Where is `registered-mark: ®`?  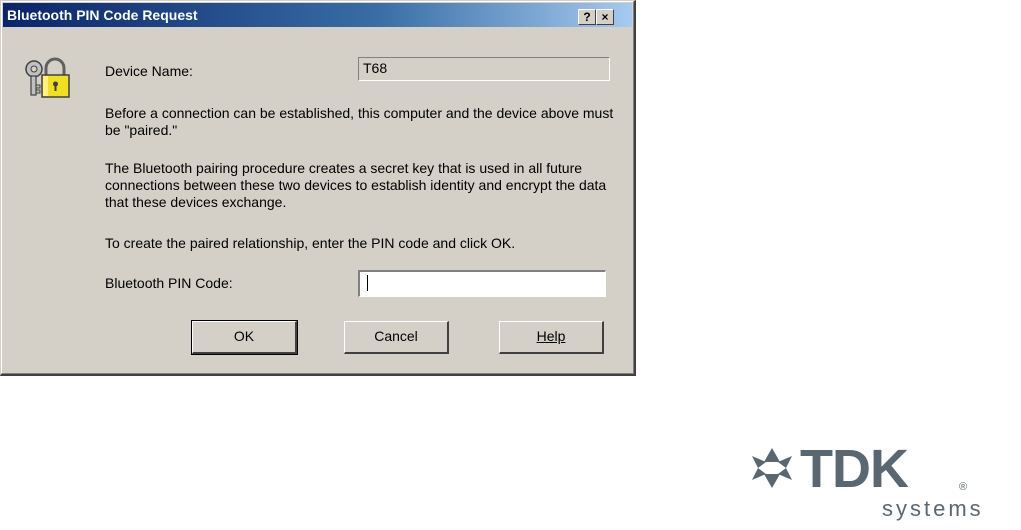 registered-mark: ® is located at coordinates (963, 487).